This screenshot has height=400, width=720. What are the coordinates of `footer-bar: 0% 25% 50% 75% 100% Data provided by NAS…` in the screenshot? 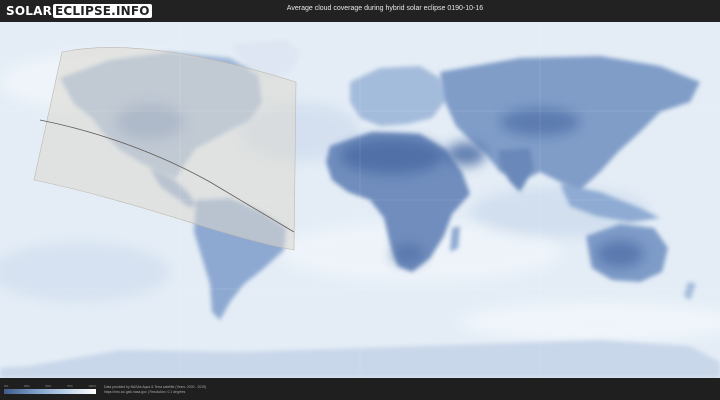 It's located at (360, 389).